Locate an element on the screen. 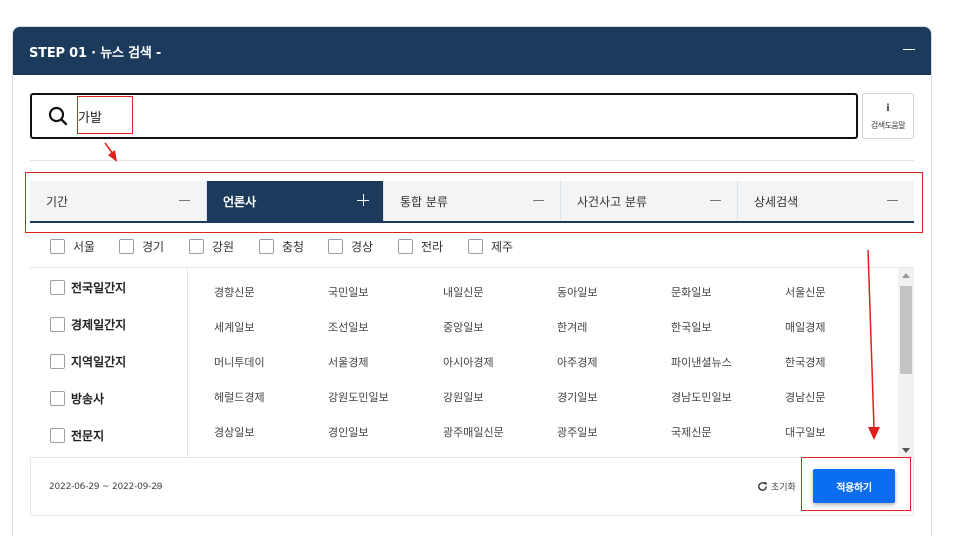 The image size is (954, 536). media-outlet: 서울경제 is located at coordinates (348, 362).